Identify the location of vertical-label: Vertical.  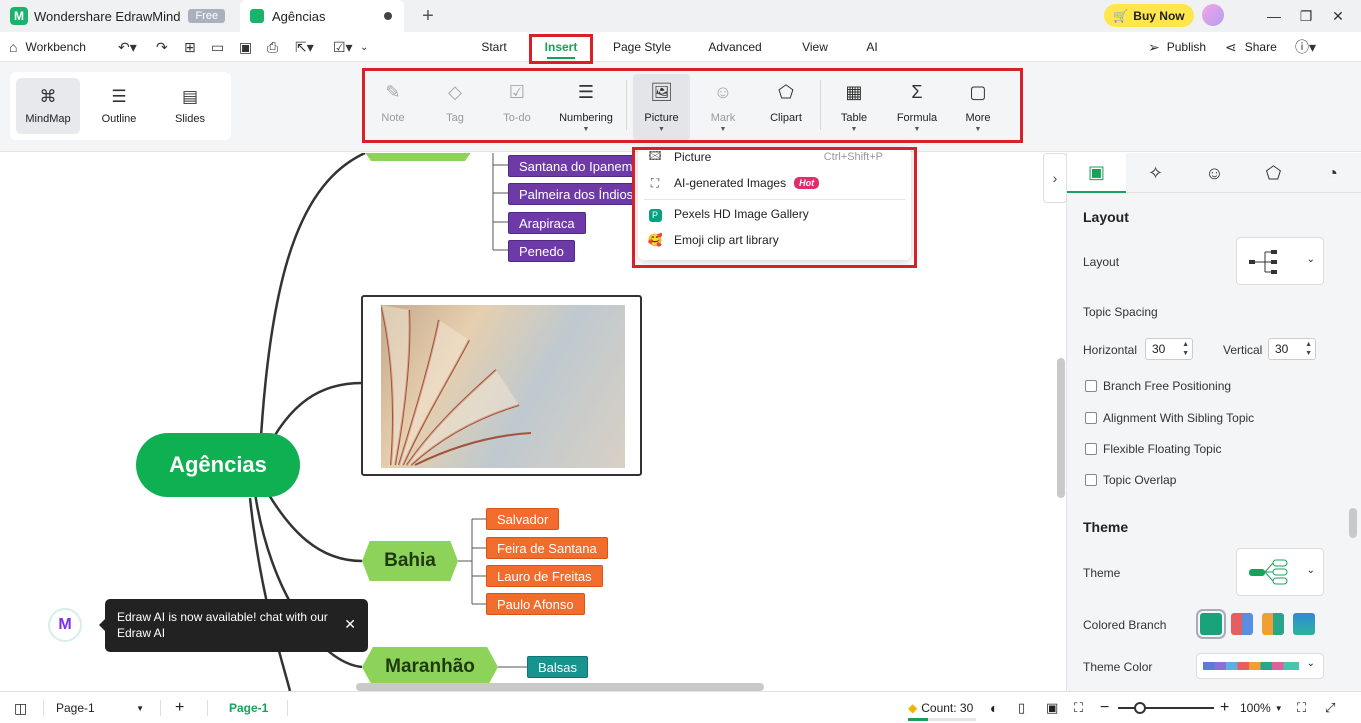
(1243, 350).